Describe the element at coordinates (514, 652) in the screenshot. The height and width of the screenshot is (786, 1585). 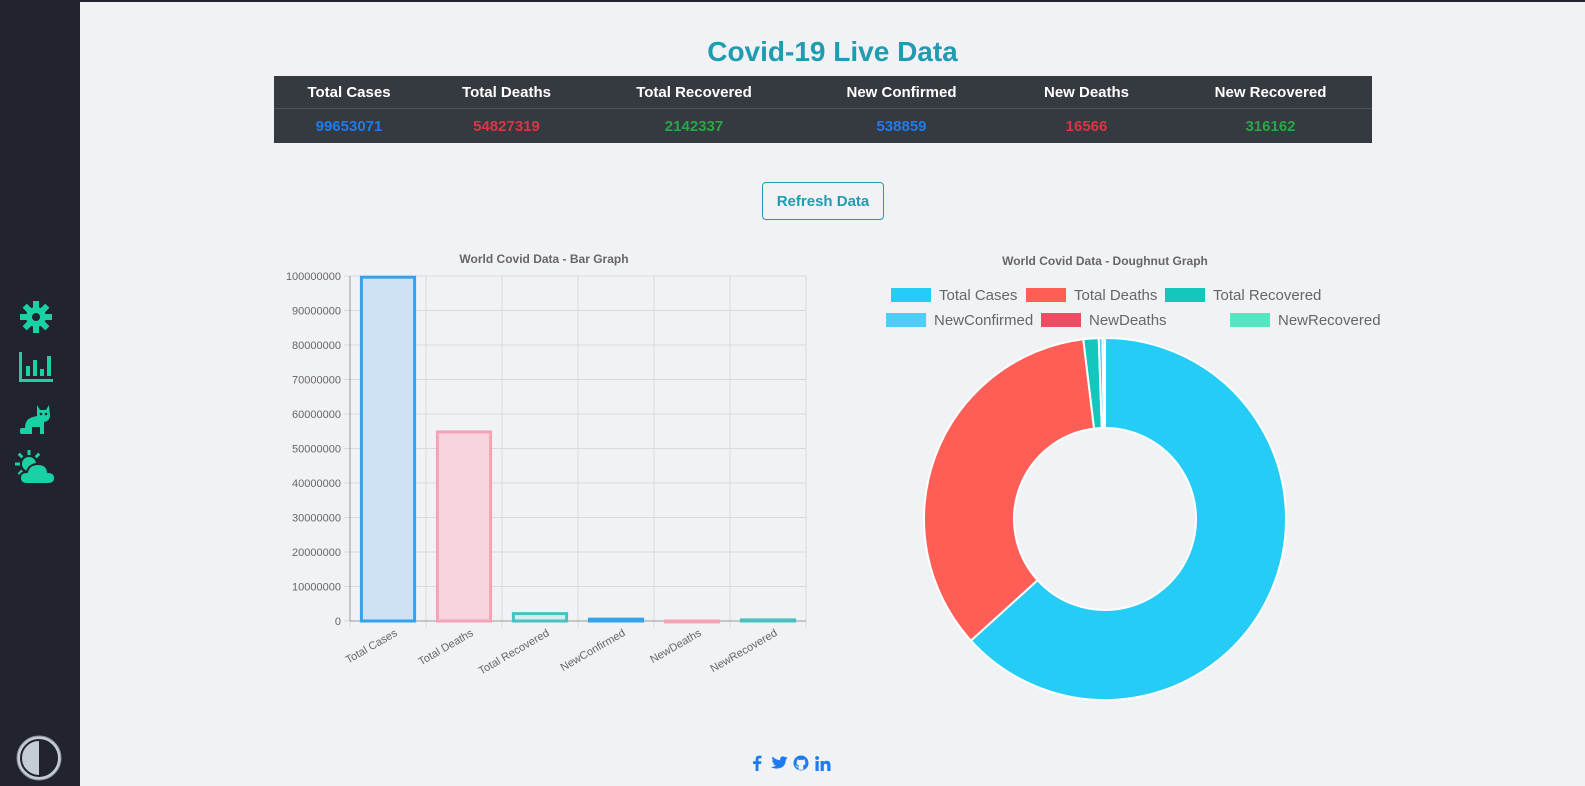
I see `x-tick-label: Total Recovered` at that location.